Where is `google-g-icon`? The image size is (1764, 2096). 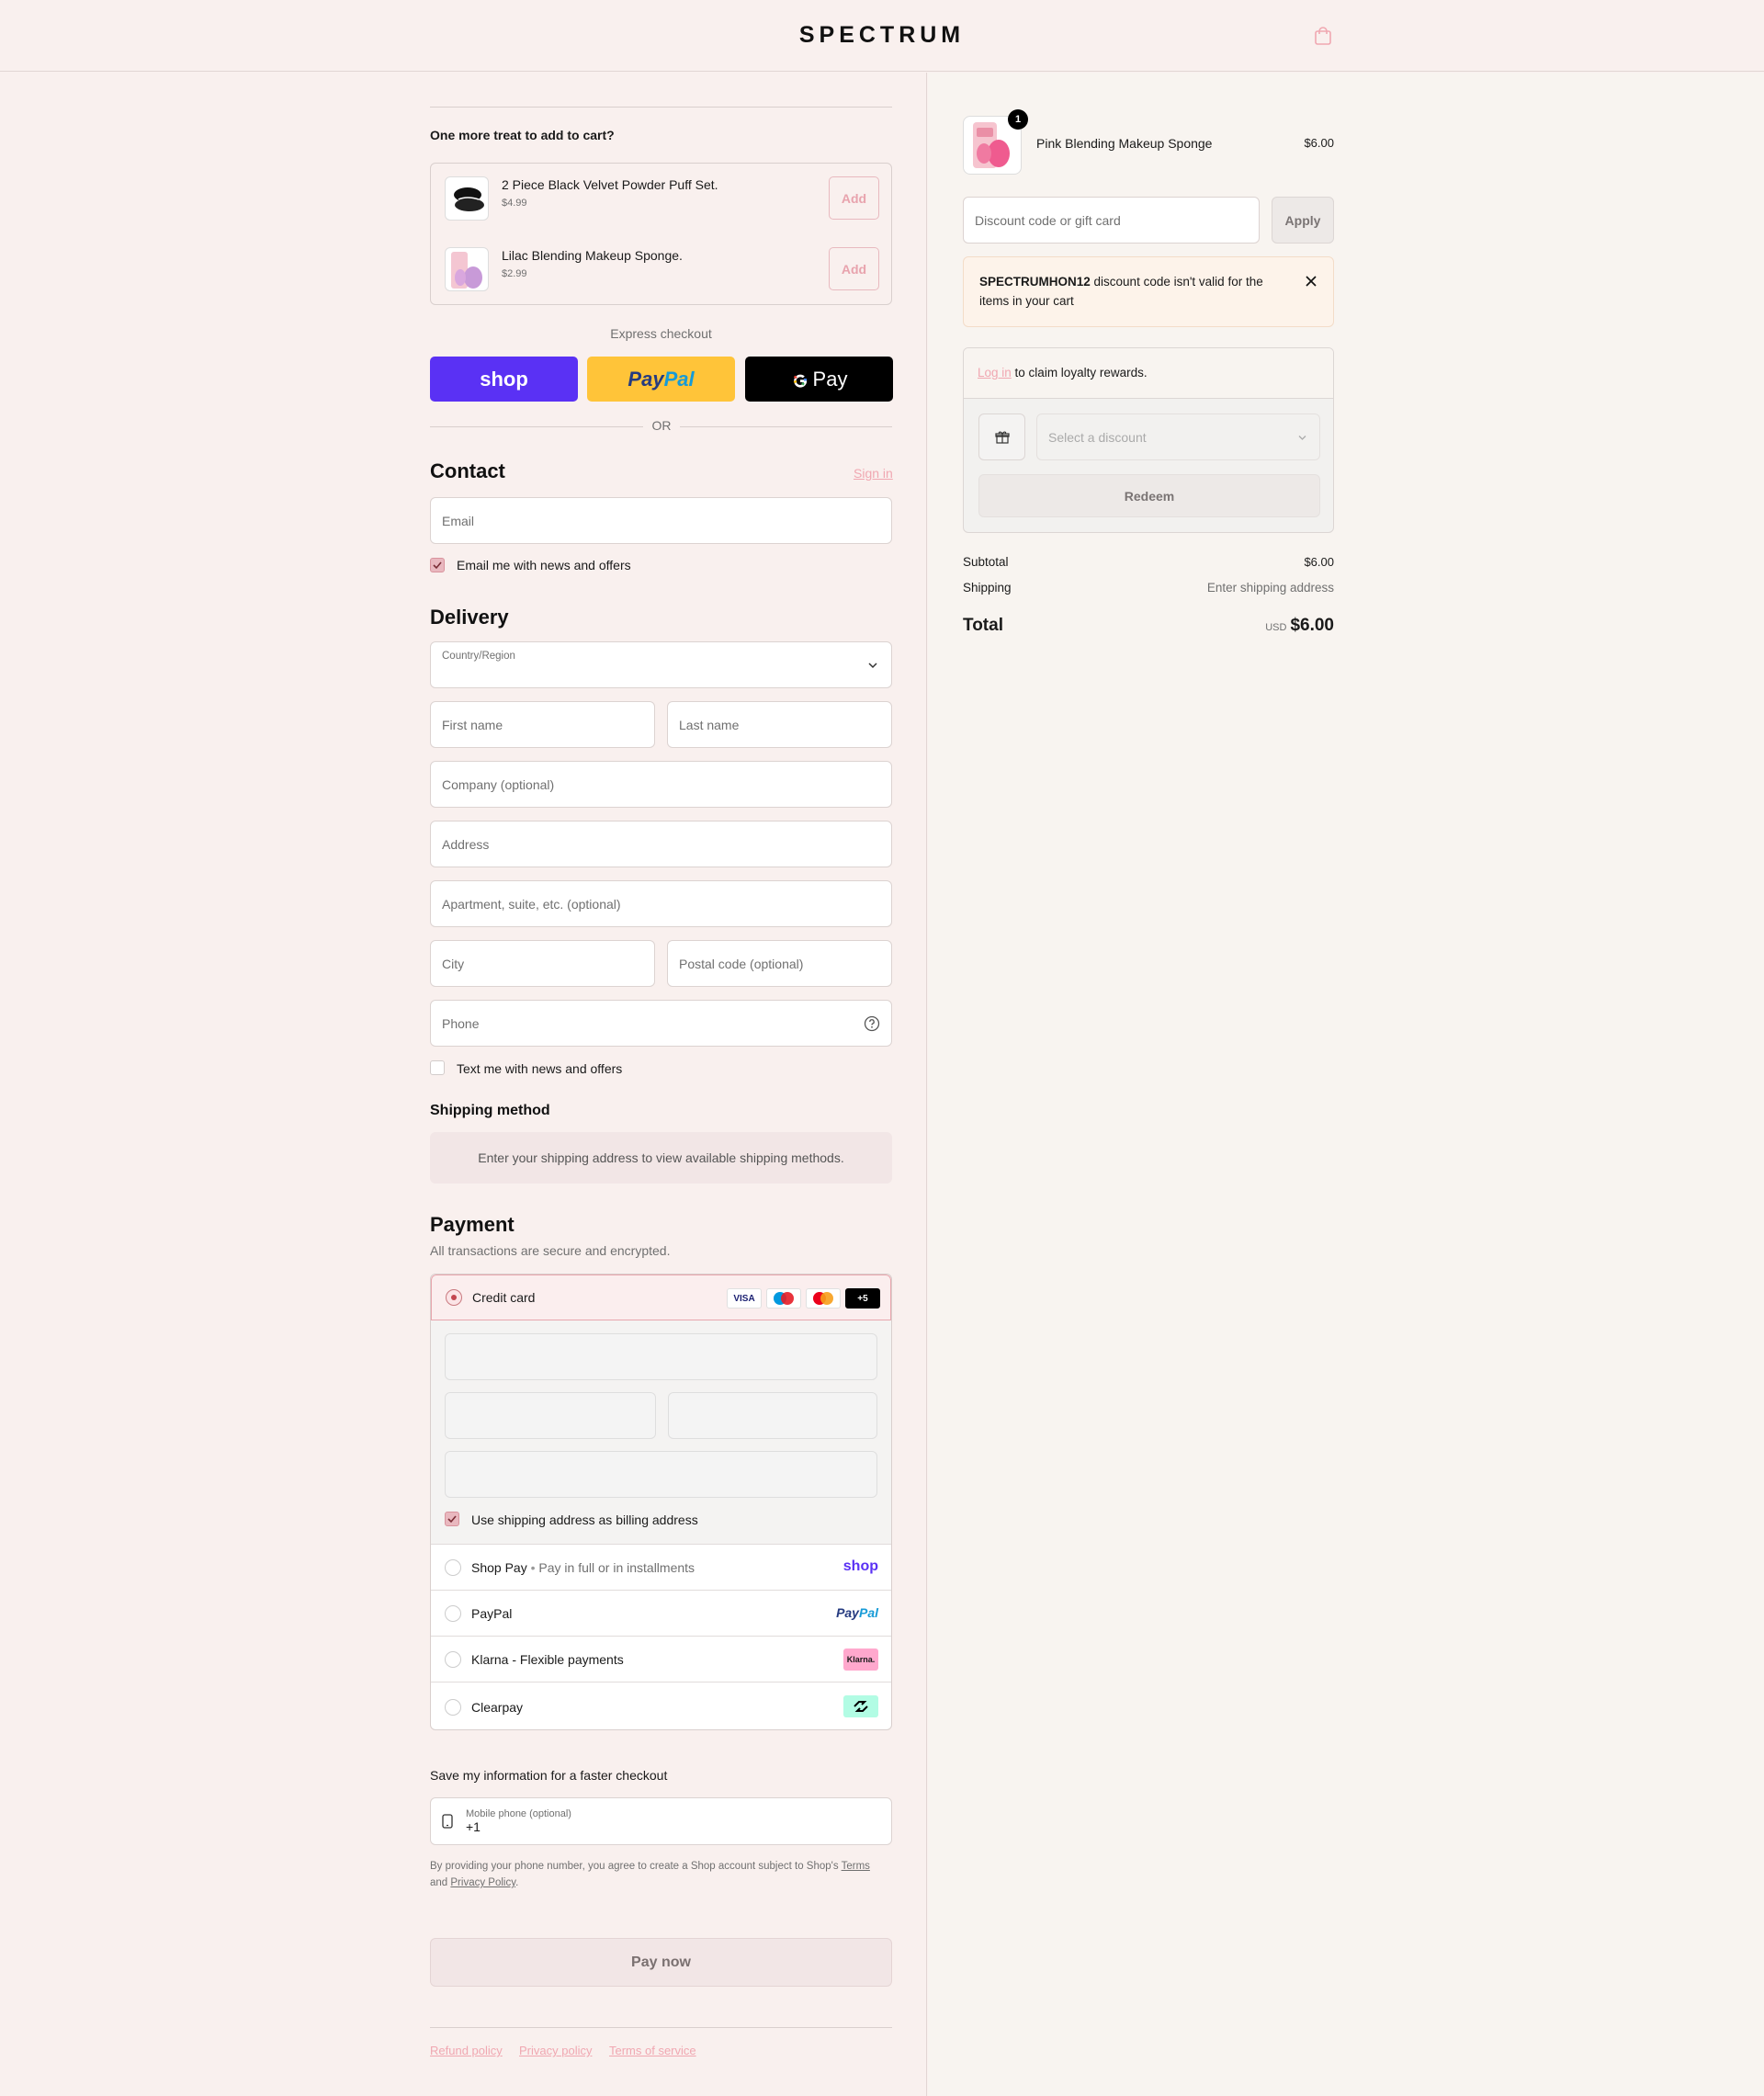 google-g-icon is located at coordinates (800, 381).